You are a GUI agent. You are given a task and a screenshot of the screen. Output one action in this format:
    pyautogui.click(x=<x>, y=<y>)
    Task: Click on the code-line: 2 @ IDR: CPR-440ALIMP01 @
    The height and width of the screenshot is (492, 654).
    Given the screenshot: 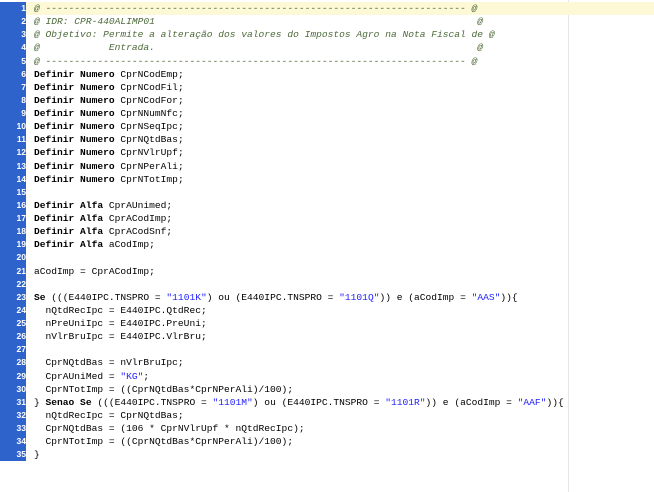 What is the action you would take?
    pyautogui.click(x=327, y=22)
    